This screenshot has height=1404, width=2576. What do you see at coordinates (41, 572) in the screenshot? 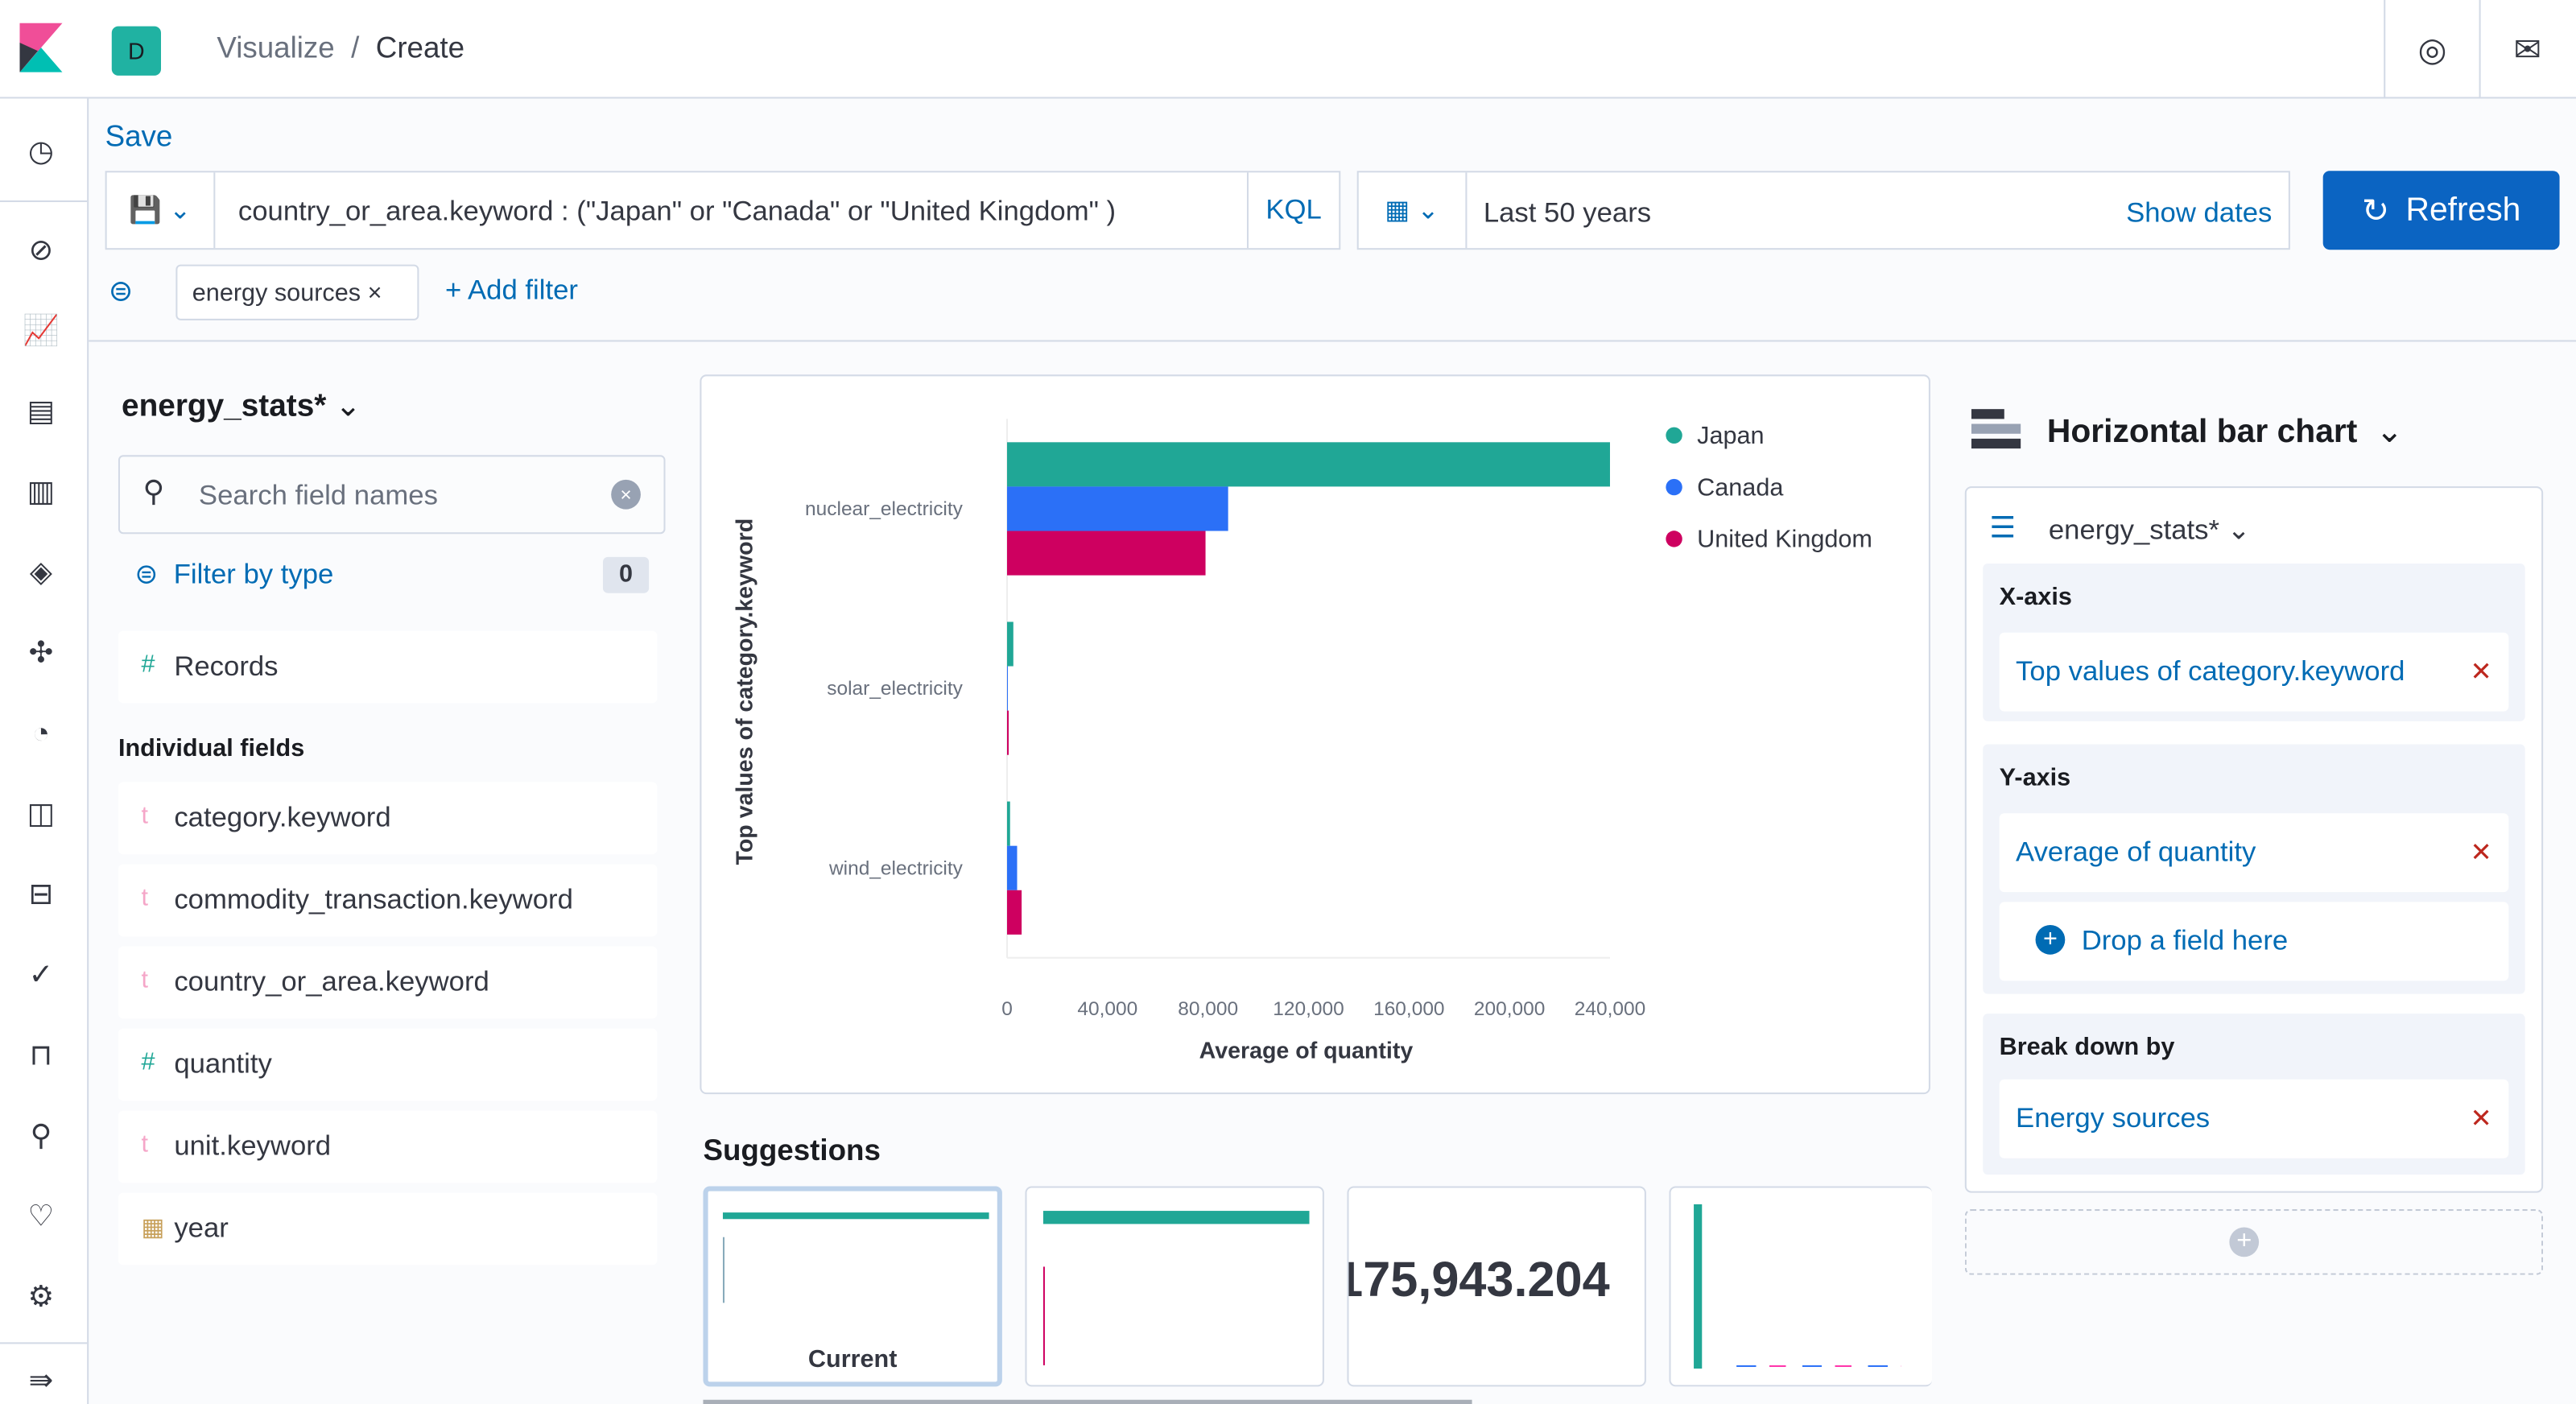
I see `maps-icon: ◈` at bounding box center [41, 572].